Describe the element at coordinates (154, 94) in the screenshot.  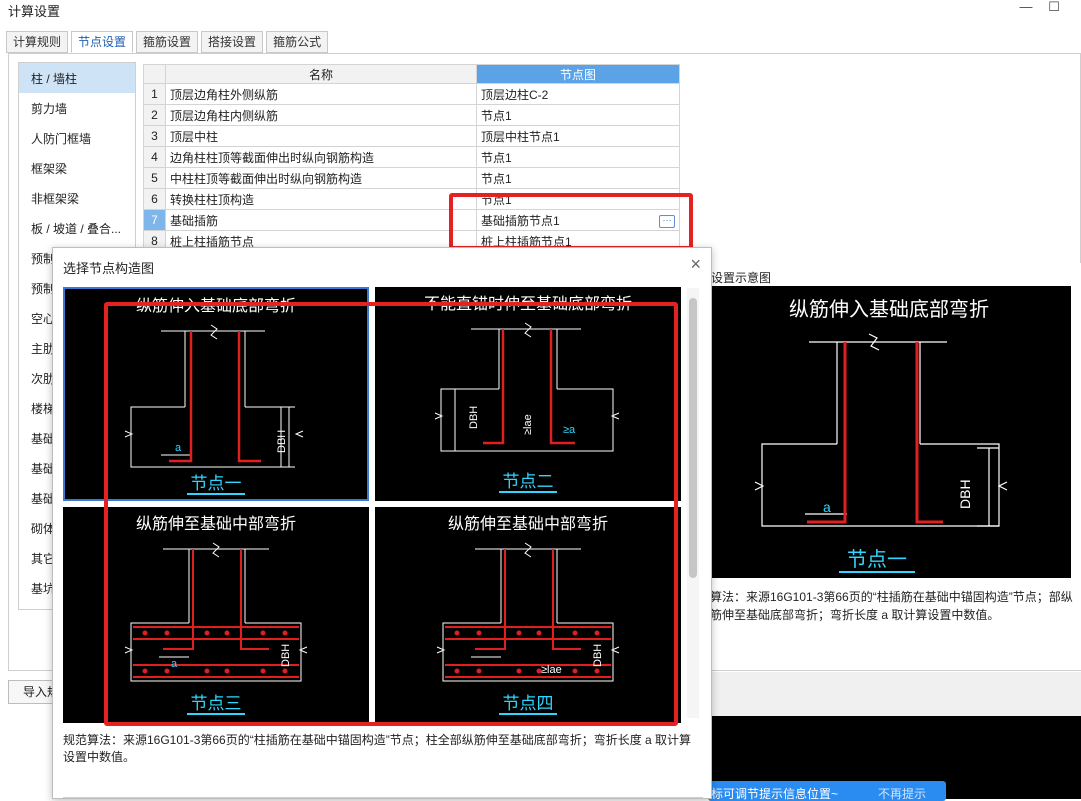
I see `row-number: 1` at that location.